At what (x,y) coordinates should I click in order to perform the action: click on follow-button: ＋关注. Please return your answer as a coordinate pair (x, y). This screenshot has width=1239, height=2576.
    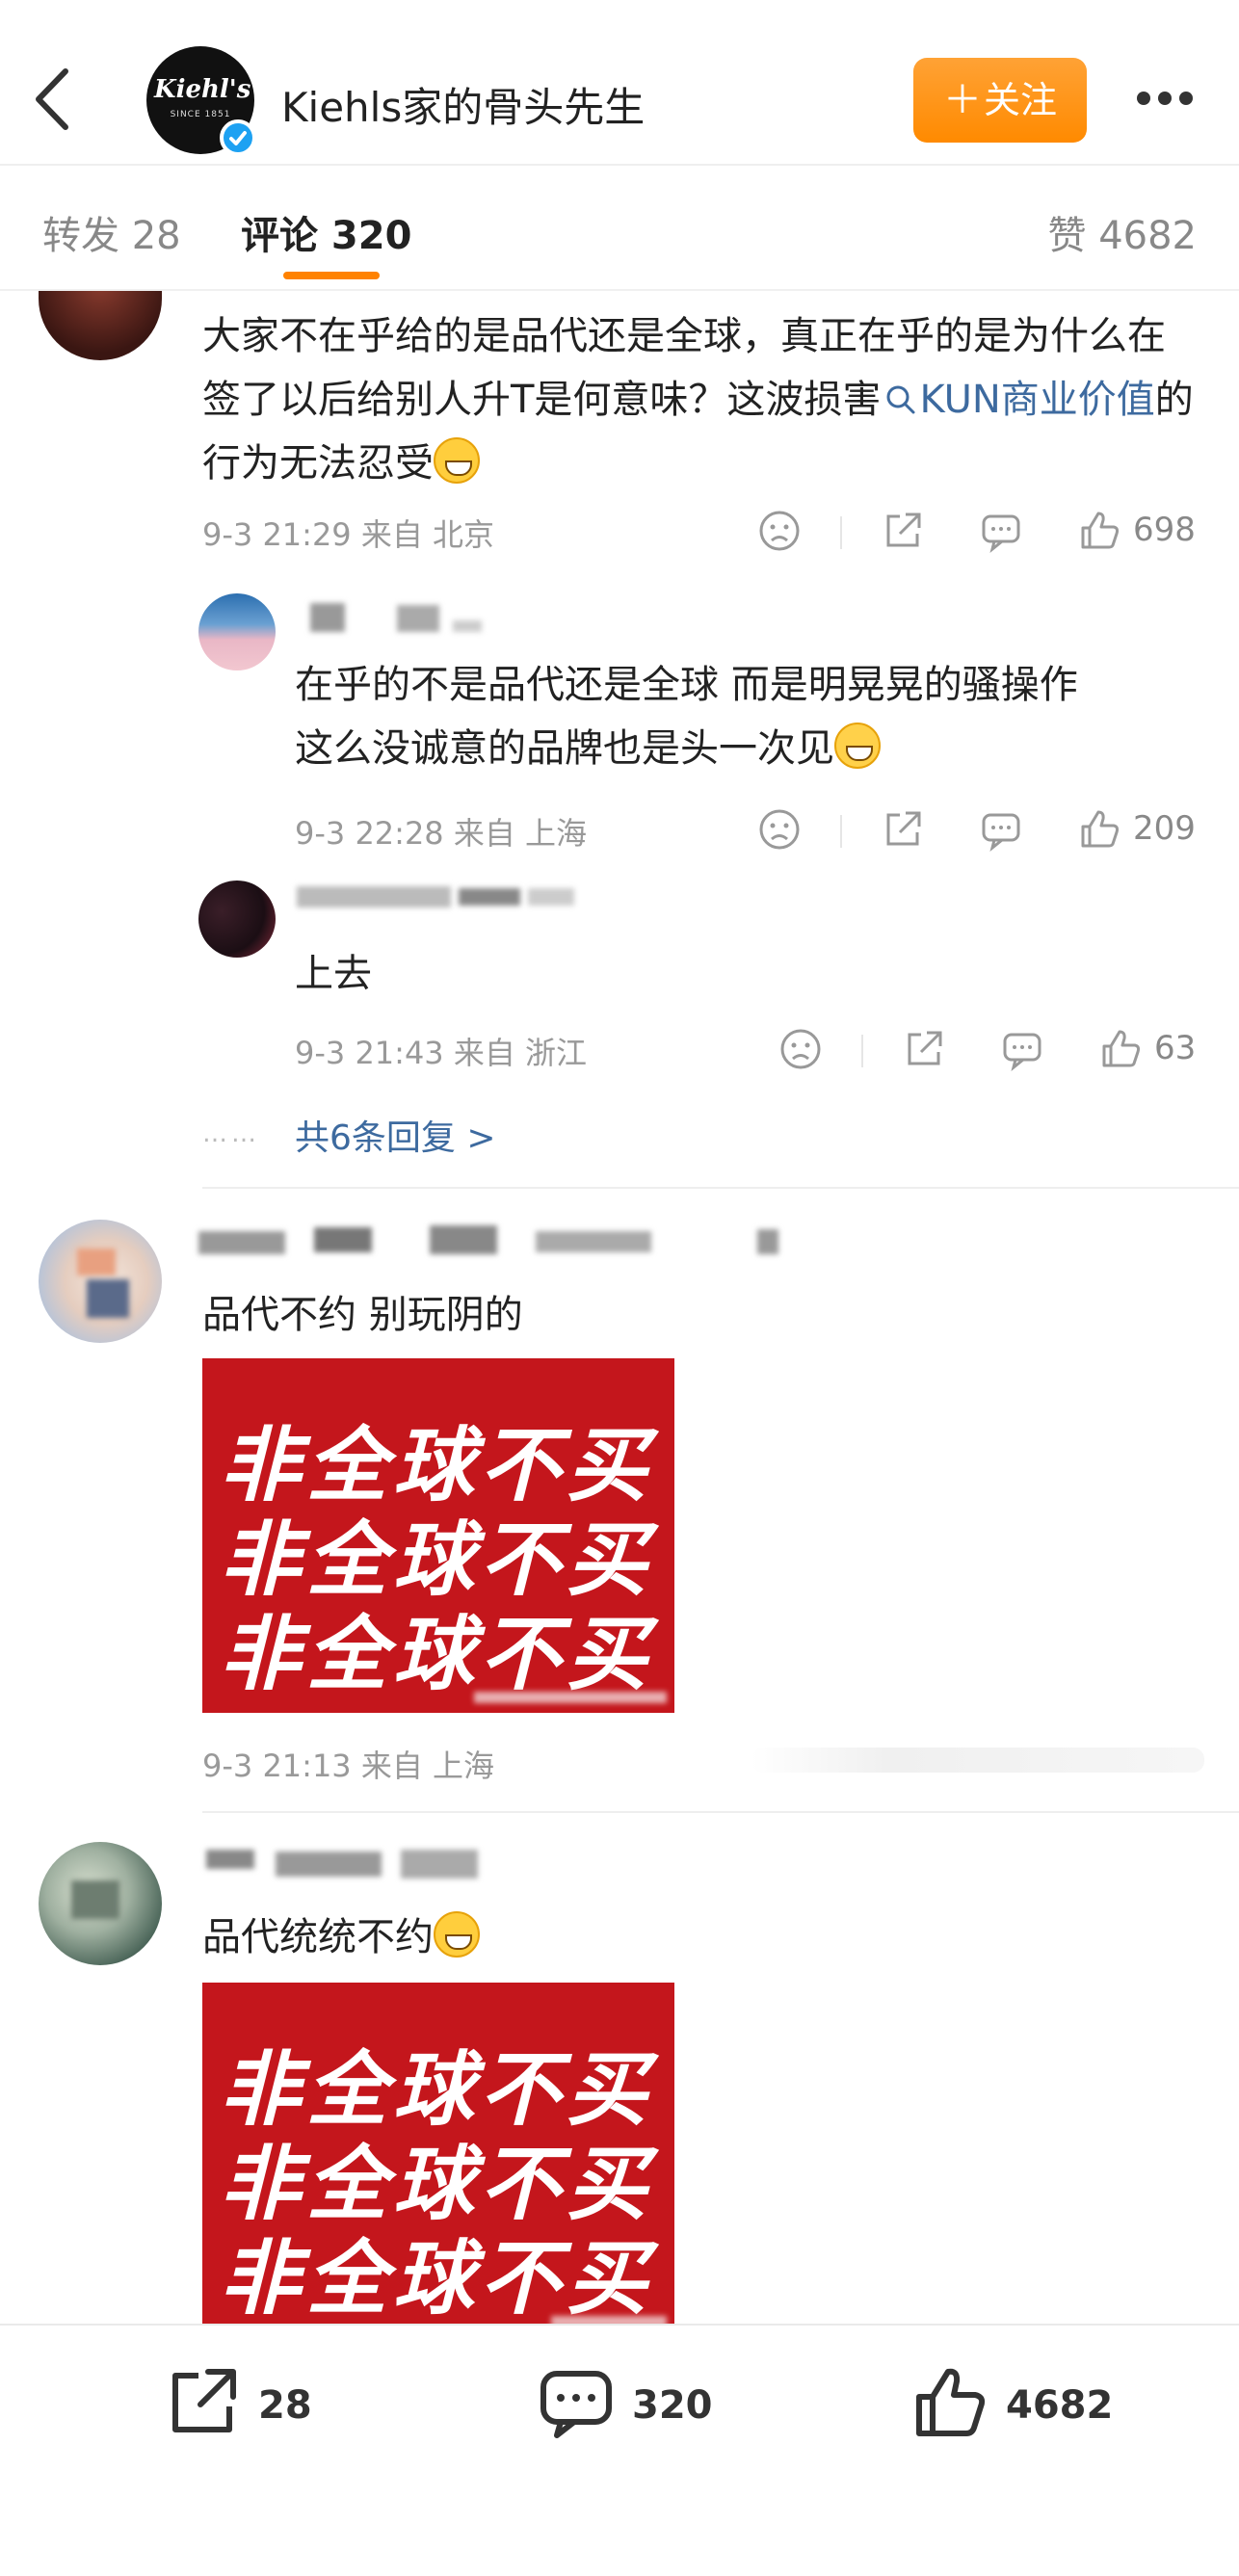
    Looking at the image, I should click on (1000, 100).